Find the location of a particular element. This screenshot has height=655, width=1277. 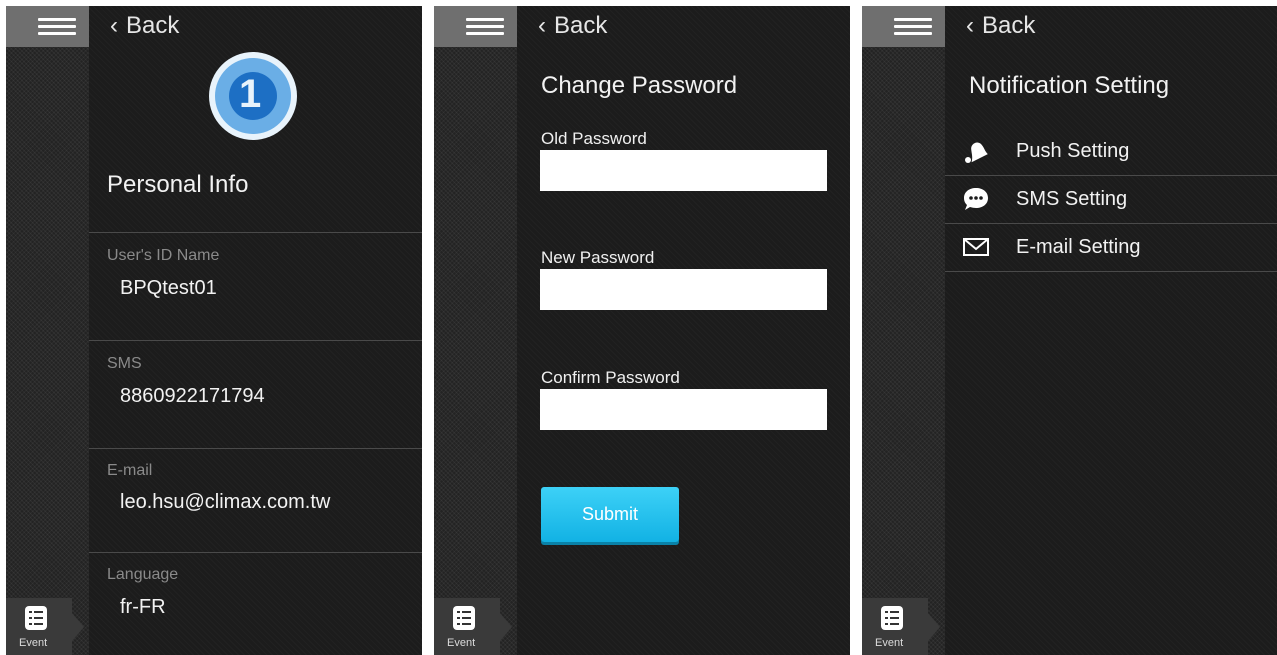

envelope-icon is located at coordinates (976, 247).